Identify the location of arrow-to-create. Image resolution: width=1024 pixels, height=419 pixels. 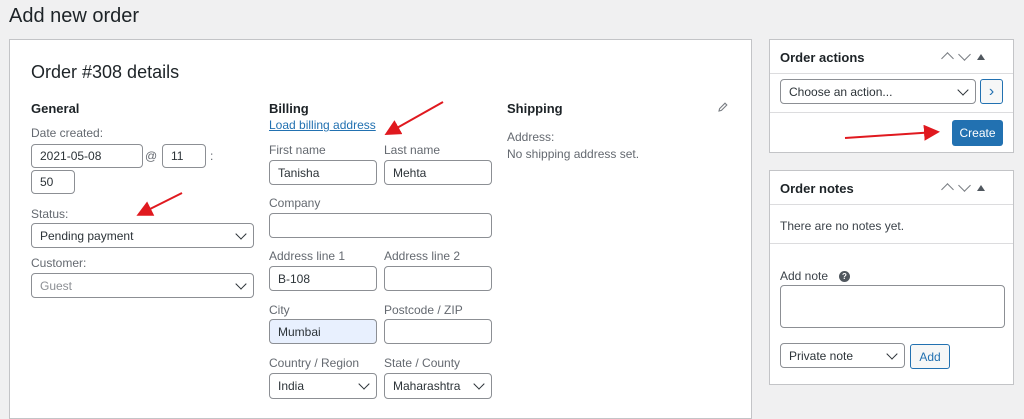
(892, 132).